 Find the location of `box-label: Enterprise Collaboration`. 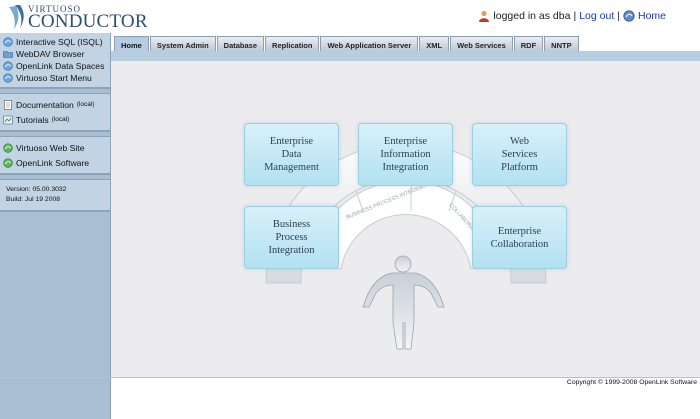

box-label: Enterprise Collaboration is located at coordinates (519, 237).